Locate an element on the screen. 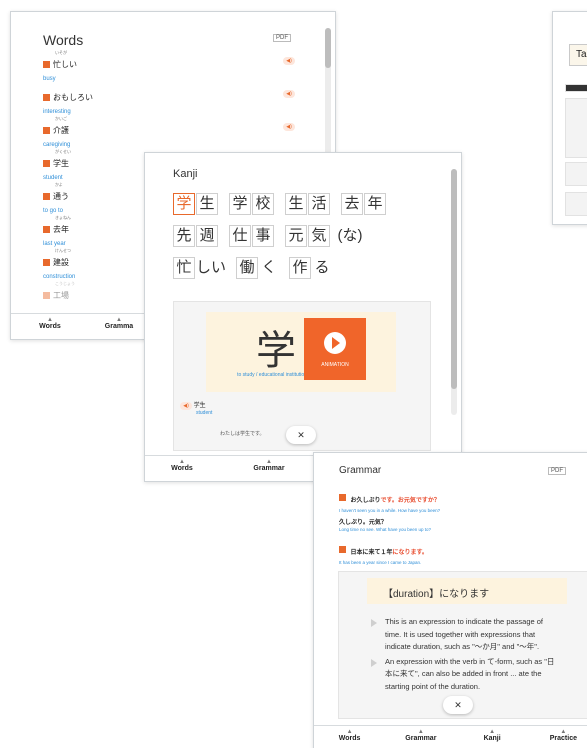 The image size is (587, 748). kanji-cell: 気 is located at coordinates (319, 236).